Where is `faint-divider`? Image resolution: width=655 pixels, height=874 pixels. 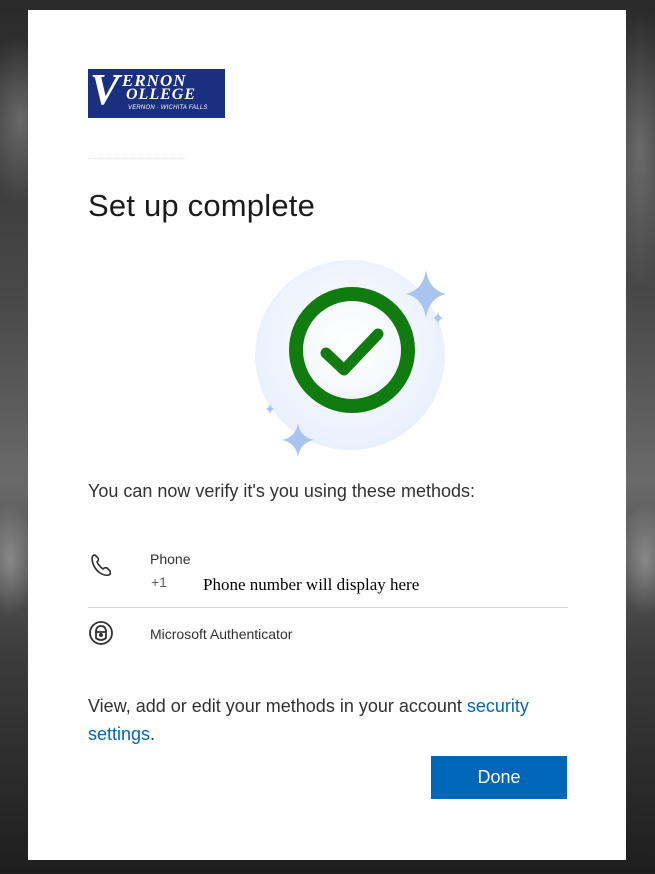
faint-divider is located at coordinates (137, 161).